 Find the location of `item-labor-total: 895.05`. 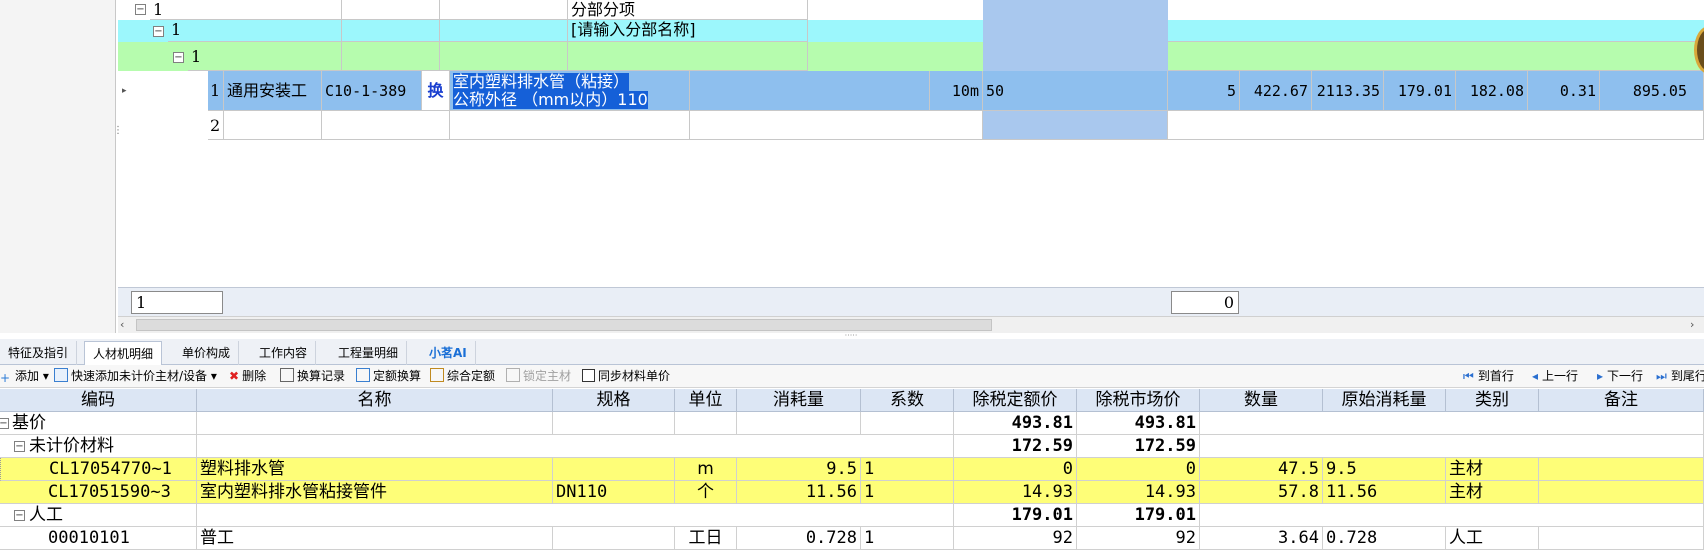

item-labor-total: 895.05 is located at coordinates (1652, 91).